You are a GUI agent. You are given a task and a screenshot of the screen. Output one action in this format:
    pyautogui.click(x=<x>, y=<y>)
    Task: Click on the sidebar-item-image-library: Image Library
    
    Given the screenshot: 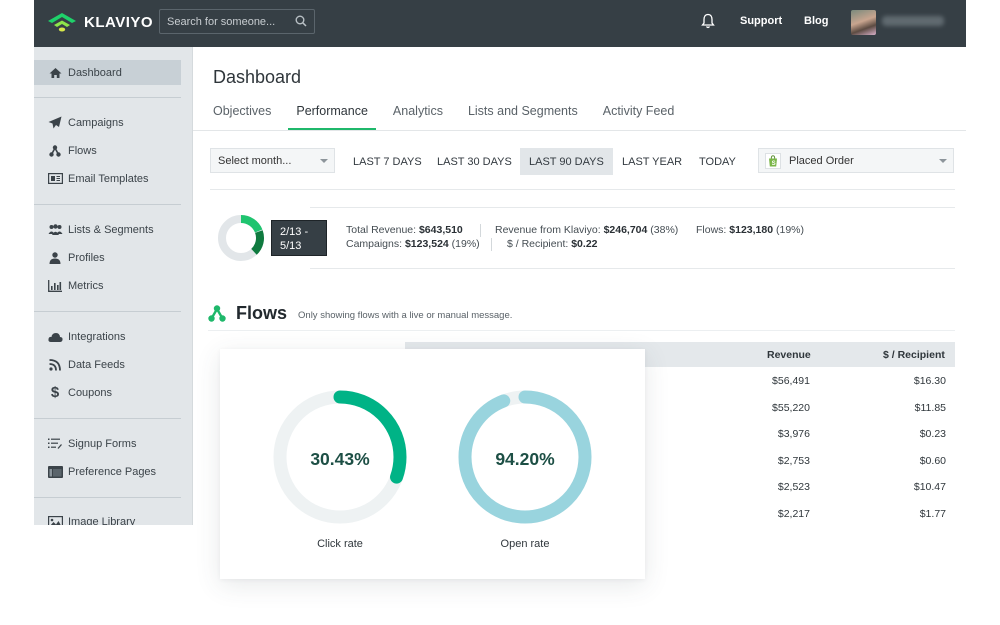 What is the action you would take?
    pyautogui.click(x=107, y=517)
    